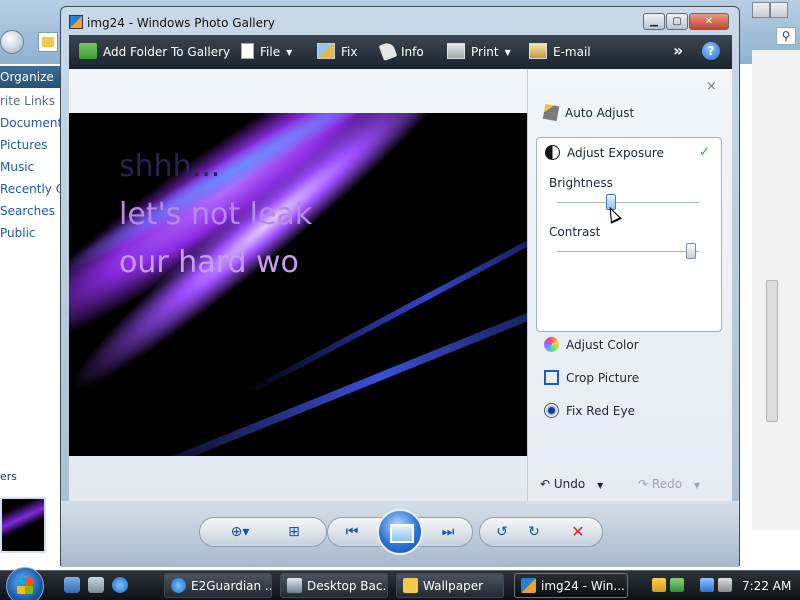 Image resolution: width=800 pixels, height=600 pixels. Describe the element at coordinates (96, 585) in the screenshot. I see `switch-windows-icon` at that location.